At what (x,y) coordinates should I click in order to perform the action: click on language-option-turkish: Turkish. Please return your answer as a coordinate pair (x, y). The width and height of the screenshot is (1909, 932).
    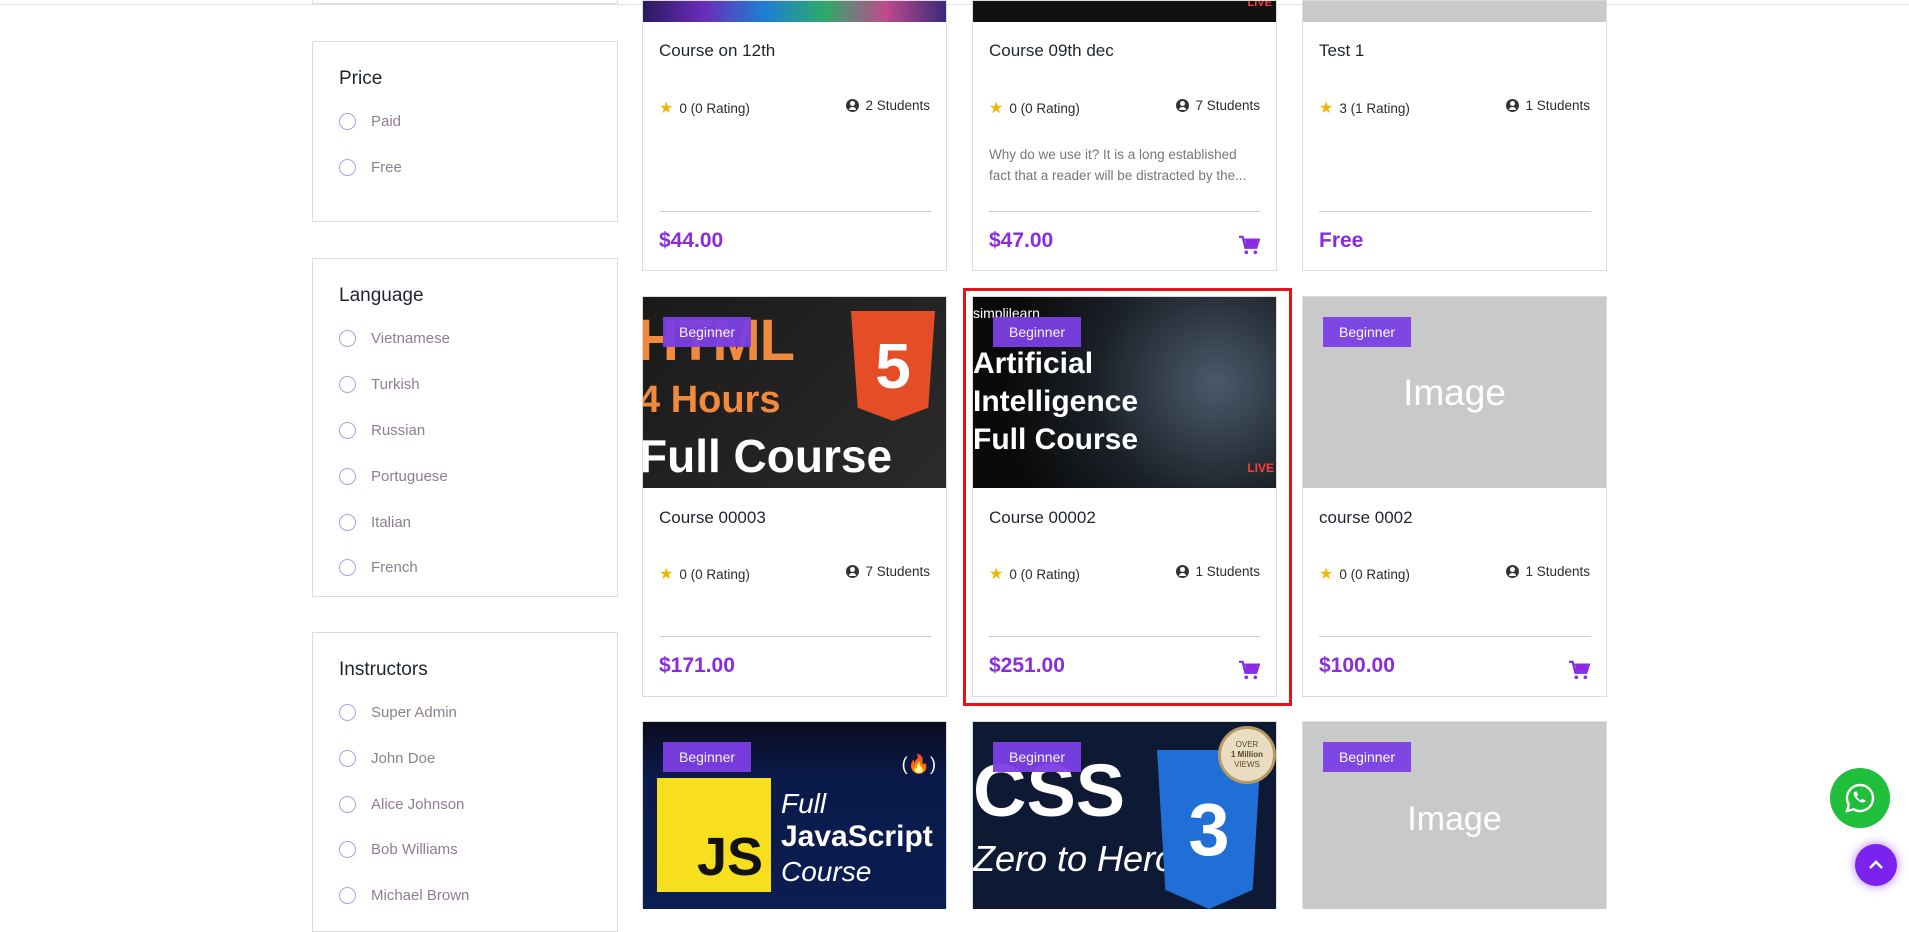
    Looking at the image, I should click on (379, 384).